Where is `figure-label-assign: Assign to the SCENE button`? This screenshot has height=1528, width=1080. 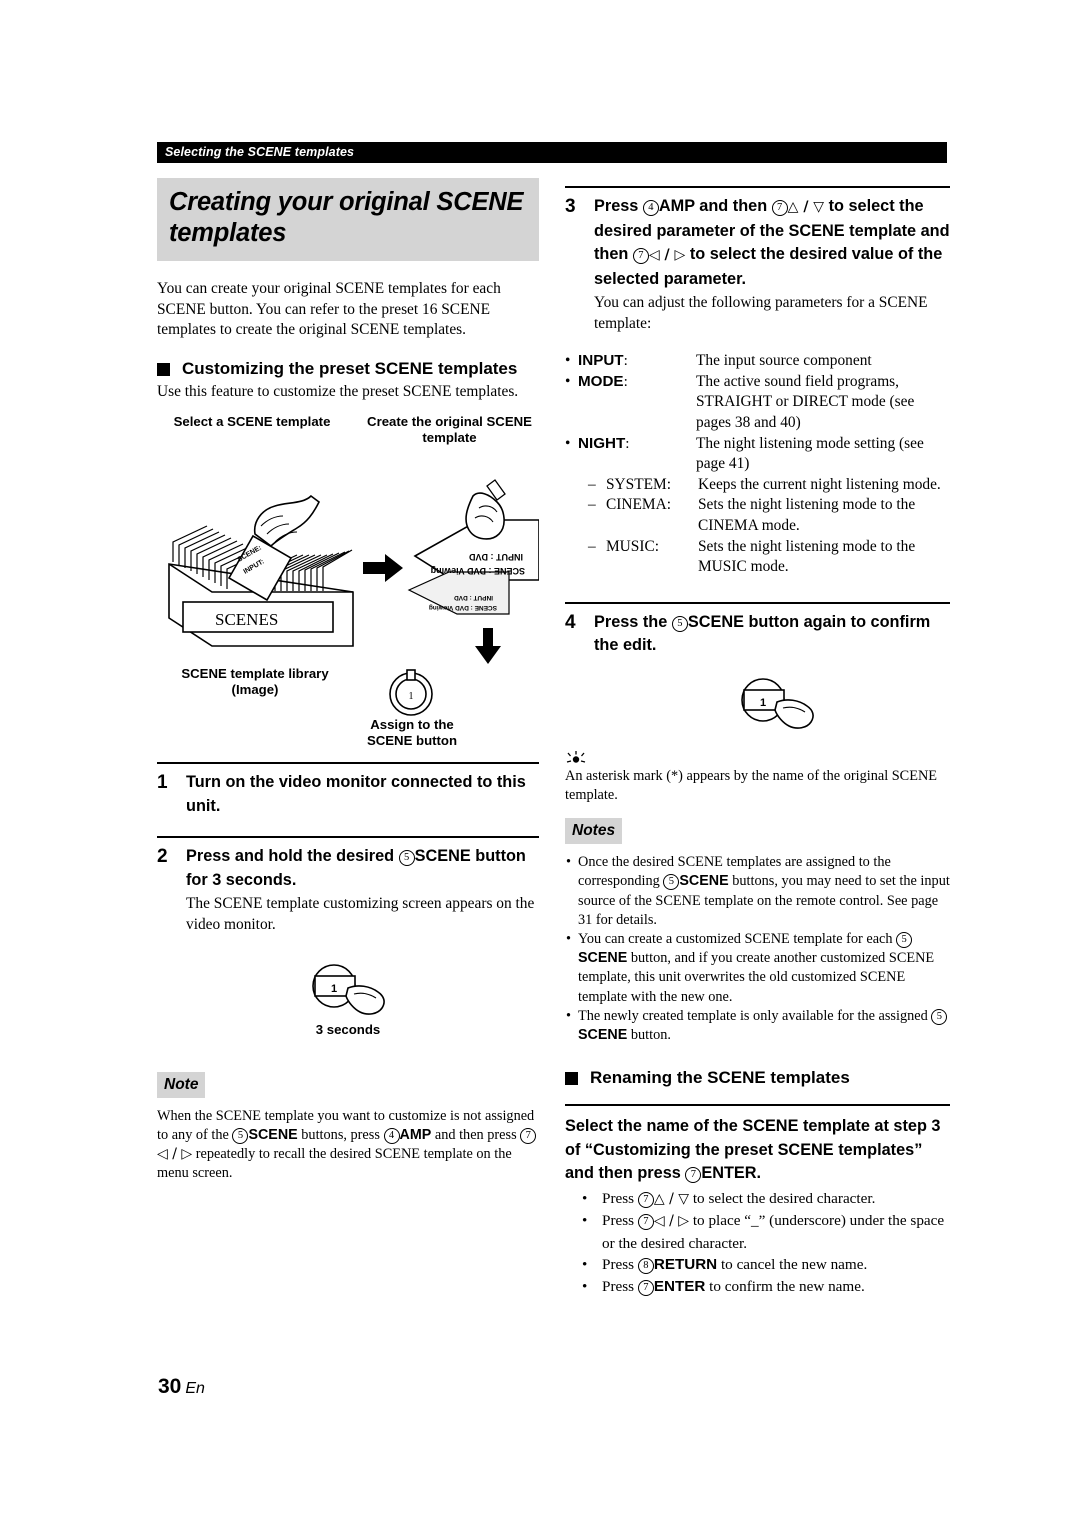 figure-label-assign: Assign to the SCENE button is located at coordinates (412, 733).